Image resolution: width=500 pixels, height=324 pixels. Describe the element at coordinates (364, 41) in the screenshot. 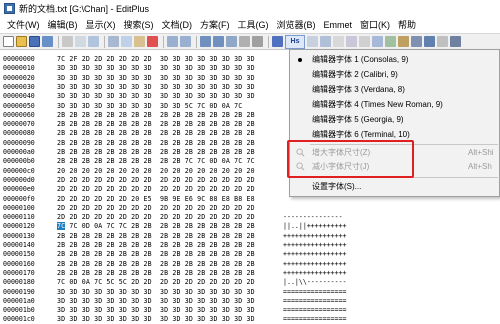

I see `cliptext-icon` at that location.